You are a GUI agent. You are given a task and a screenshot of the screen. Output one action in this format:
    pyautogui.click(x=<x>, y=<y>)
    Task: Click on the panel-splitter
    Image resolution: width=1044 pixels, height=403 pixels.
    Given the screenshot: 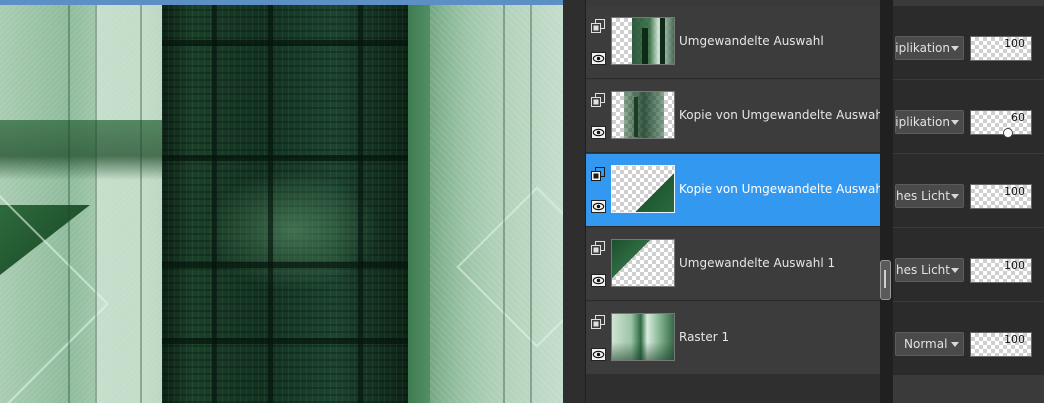 What is the action you would take?
    pyautogui.click(x=886, y=201)
    